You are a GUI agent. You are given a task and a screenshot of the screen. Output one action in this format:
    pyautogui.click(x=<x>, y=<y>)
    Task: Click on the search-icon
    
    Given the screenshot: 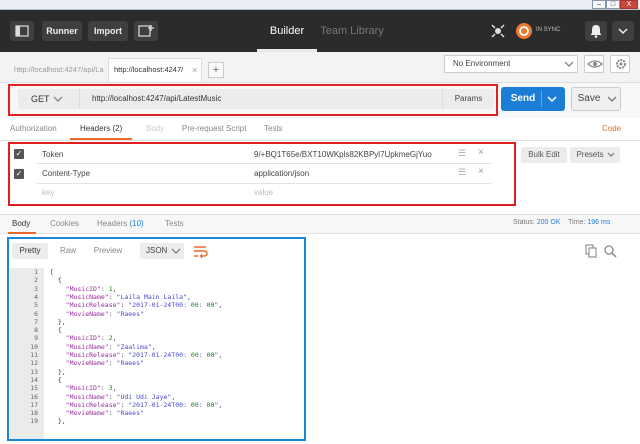 What is the action you would take?
    pyautogui.click(x=610, y=251)
    